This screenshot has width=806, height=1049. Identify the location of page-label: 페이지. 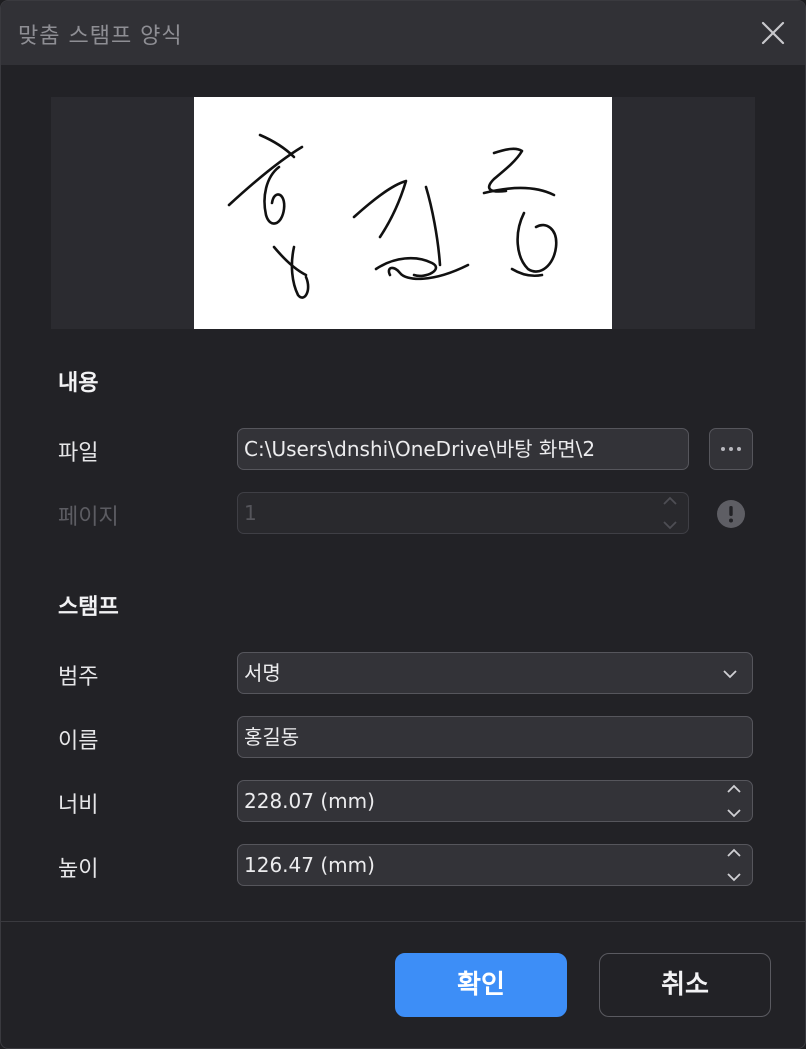
(88, 517).